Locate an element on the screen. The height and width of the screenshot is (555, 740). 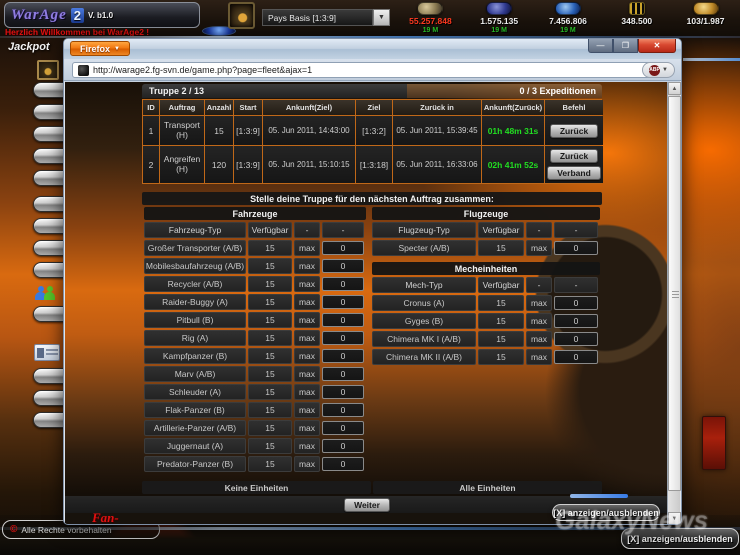
scroll-down-icon: ▼ is located at coordinates (674, 518).